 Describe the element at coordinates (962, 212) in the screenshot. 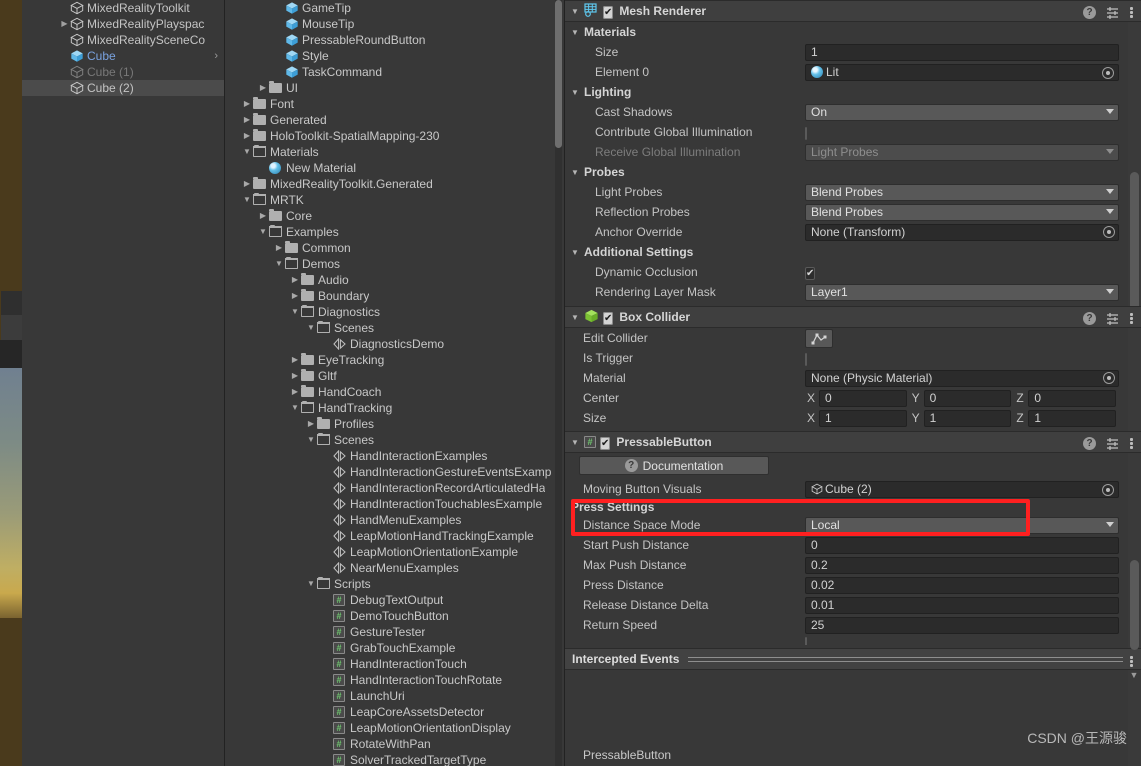

I see `reflection-probes-dropdown: Blend Probes` at that location.